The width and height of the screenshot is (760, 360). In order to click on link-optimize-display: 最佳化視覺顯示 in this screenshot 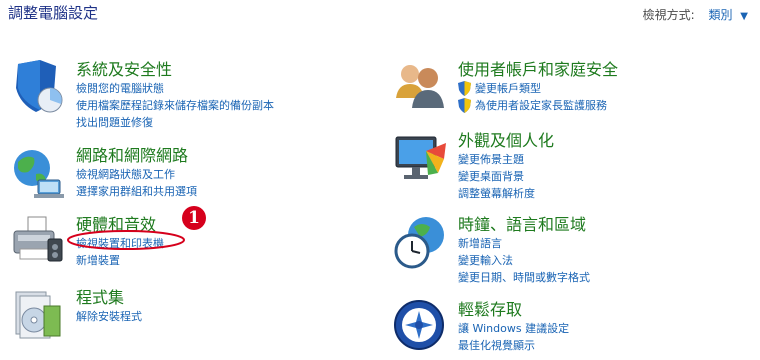, I will do `click(513, 345)`.